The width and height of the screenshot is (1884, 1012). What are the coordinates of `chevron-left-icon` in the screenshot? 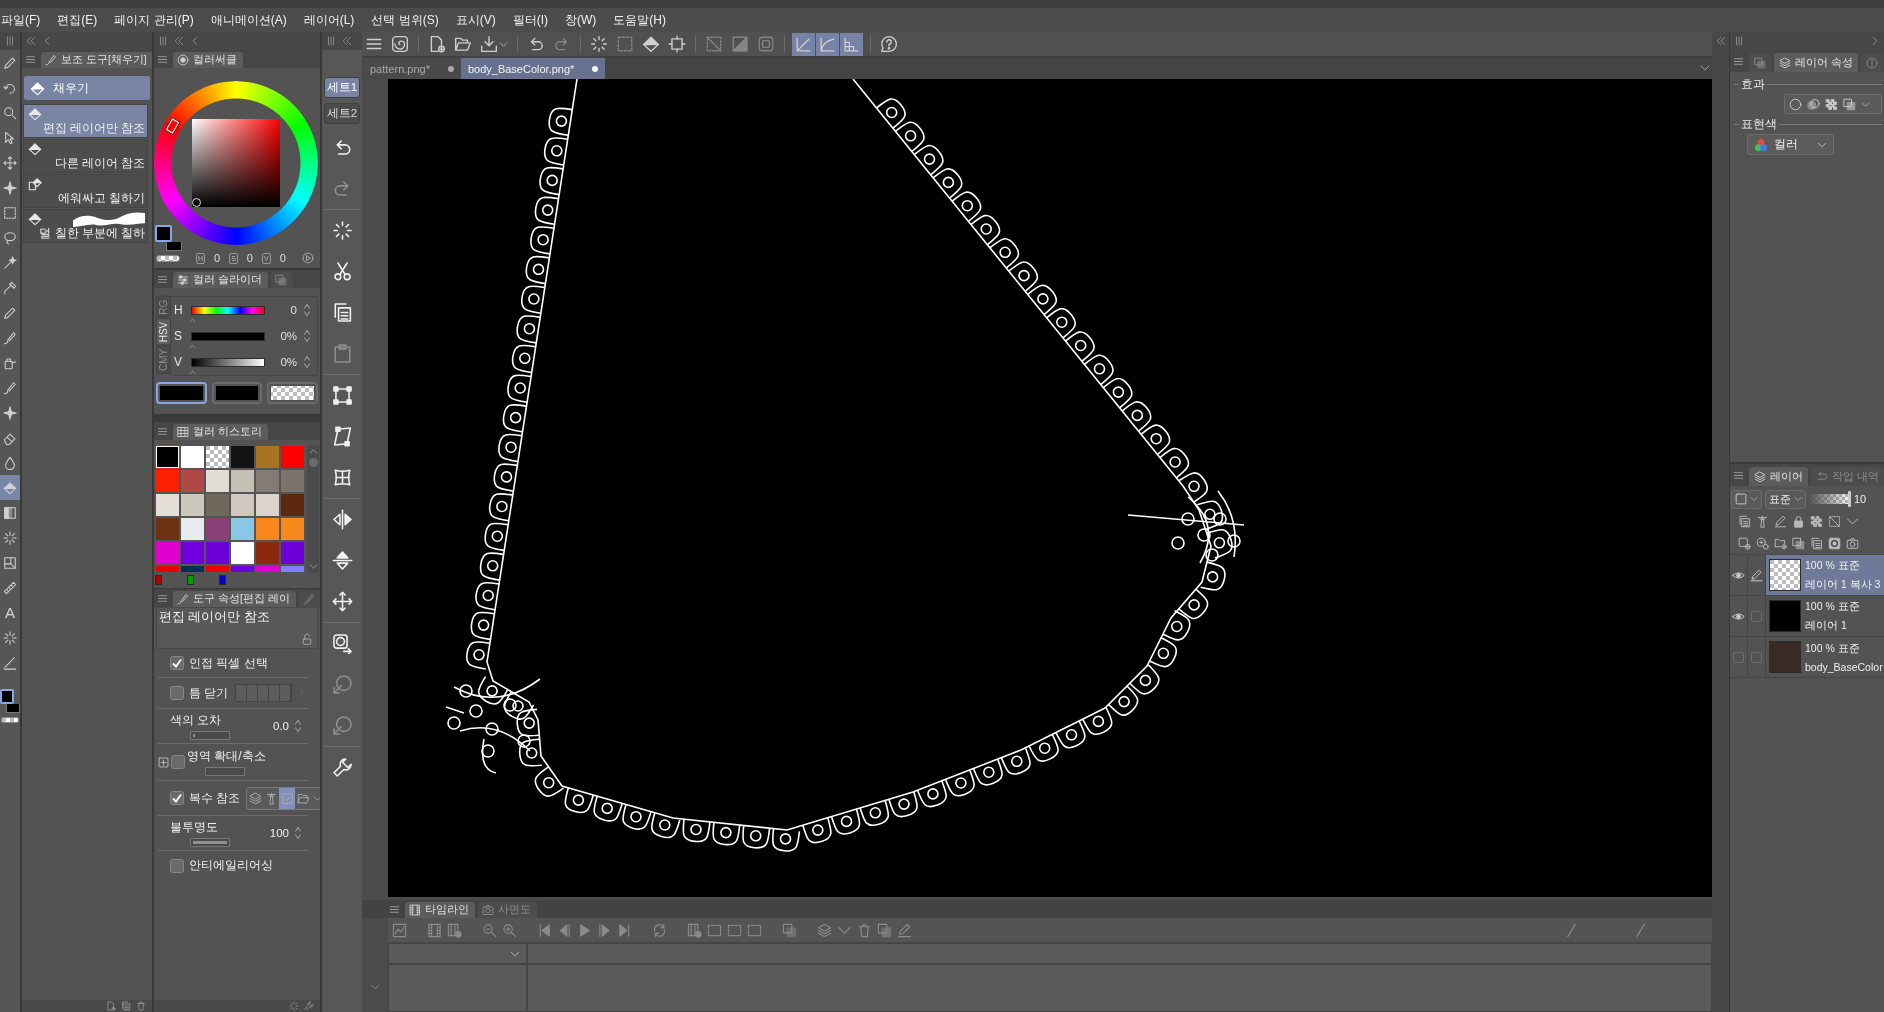 It's located at (47, 41).